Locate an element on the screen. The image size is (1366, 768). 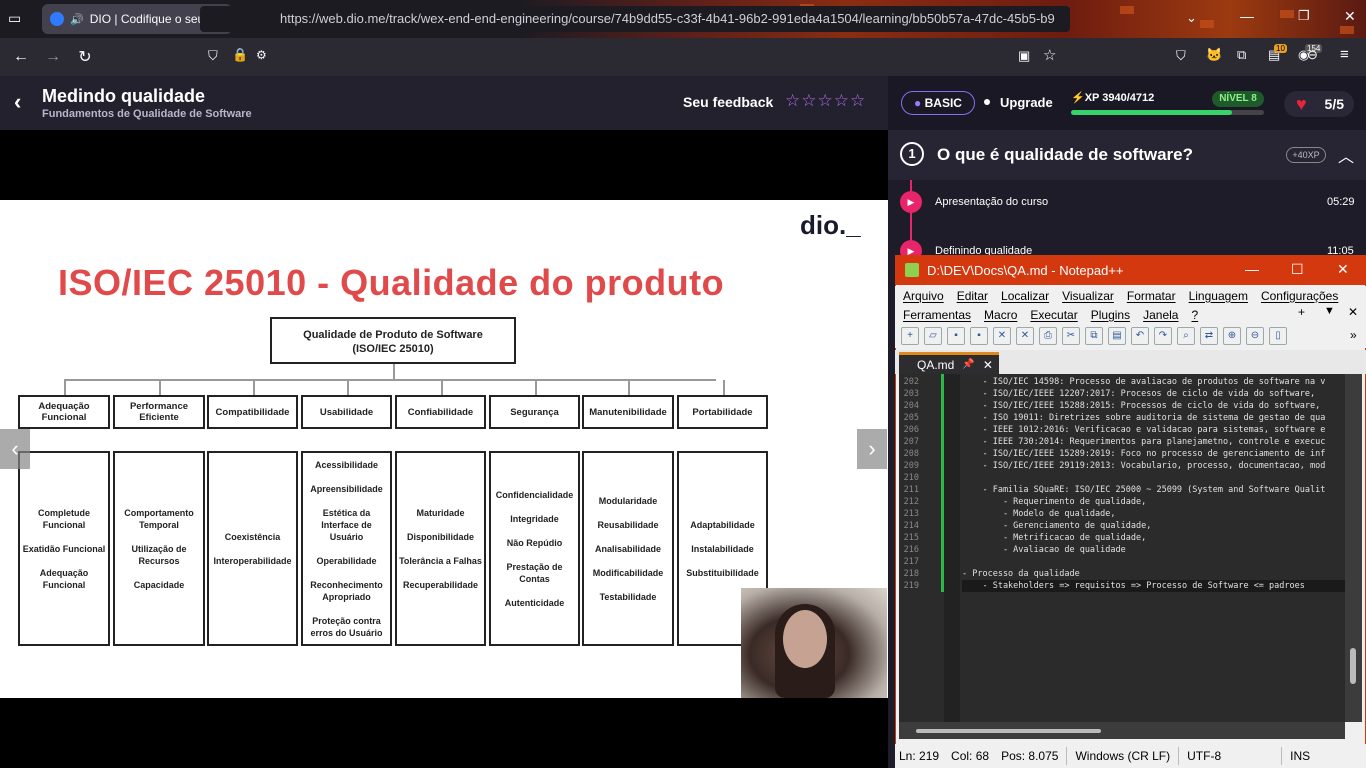
back-arrow-icon: ← is located at coordinates (21, 57).